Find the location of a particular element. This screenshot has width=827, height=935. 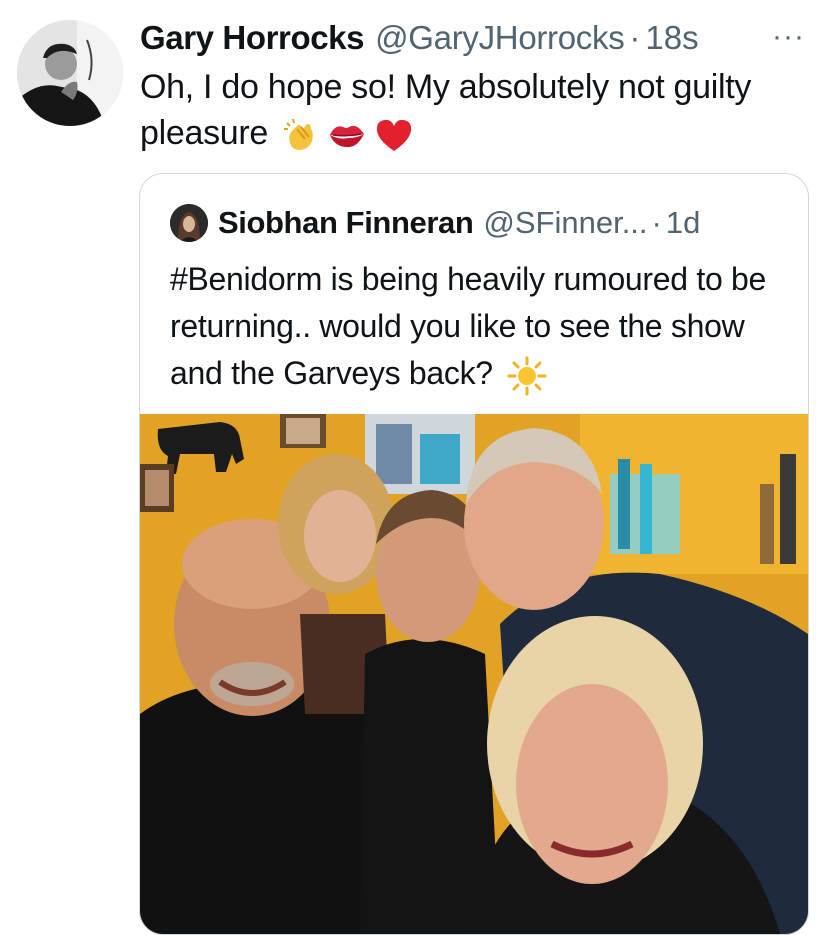

tweet-header: Gary Horrocks @GaryJHorrocks · 18s ··· is located at coordinates (472, 38).